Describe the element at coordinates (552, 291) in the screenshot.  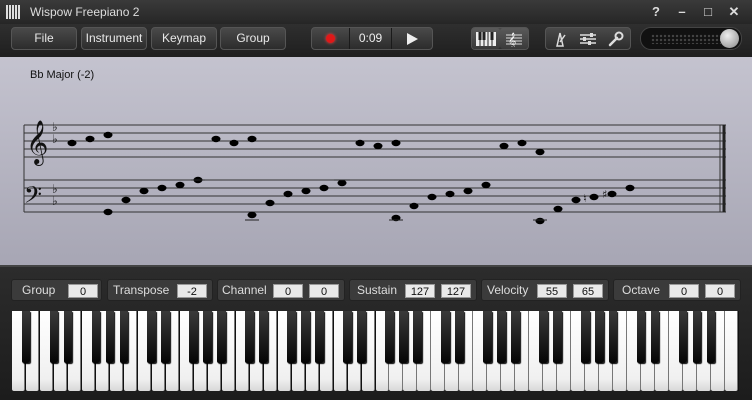
I see `velocity-value-1: 55` at that location.